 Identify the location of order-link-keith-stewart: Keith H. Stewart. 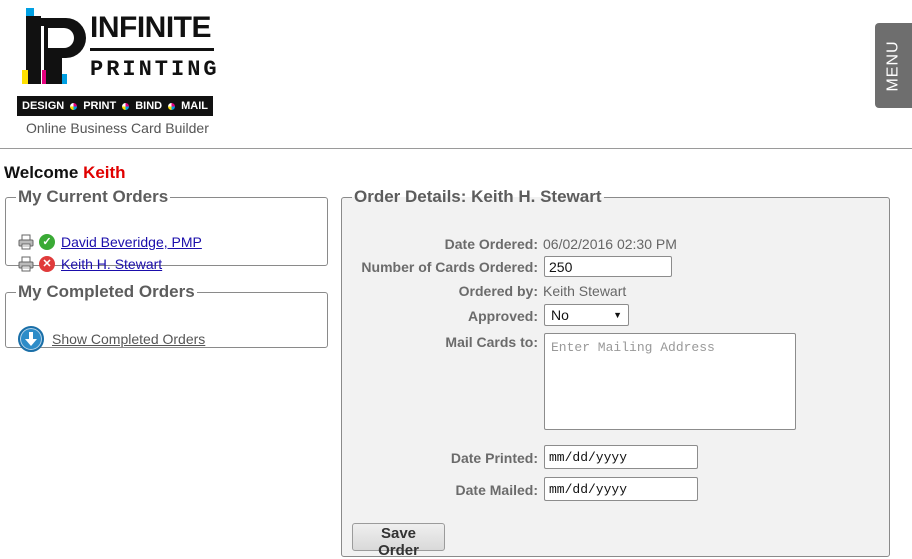
(111, 264).